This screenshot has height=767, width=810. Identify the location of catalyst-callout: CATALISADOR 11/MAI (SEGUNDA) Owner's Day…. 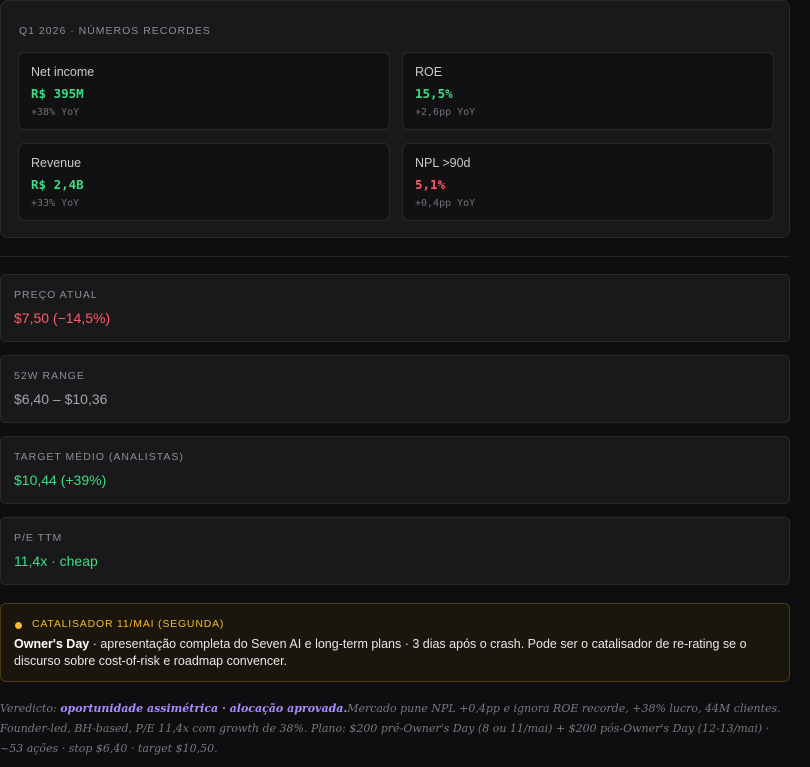
(395, 642).